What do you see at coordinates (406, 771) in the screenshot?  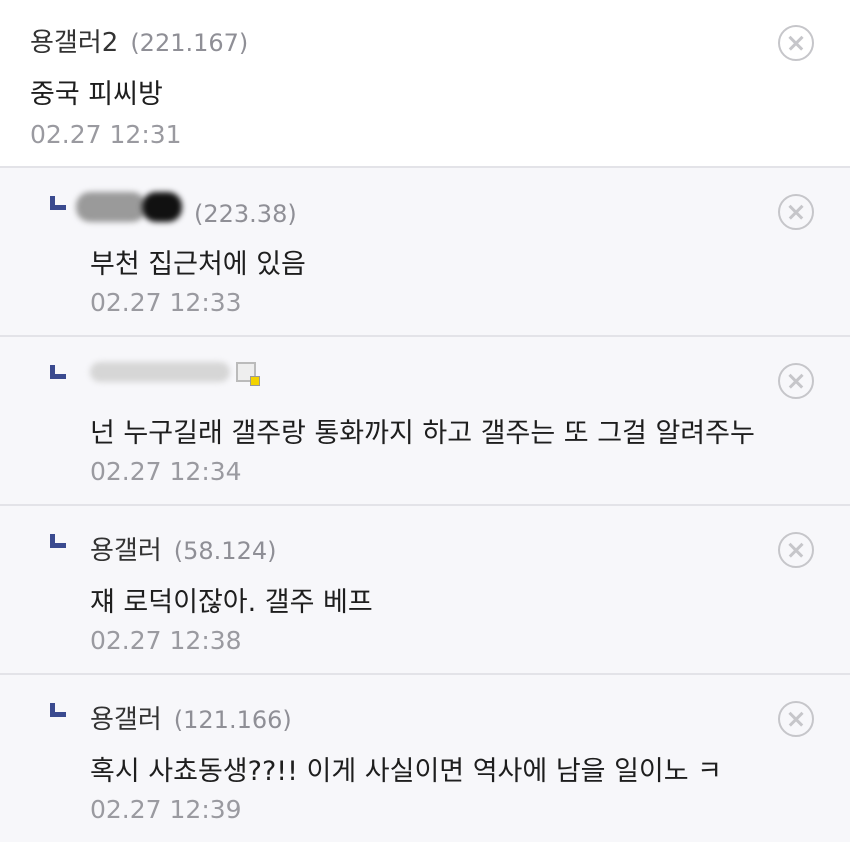 I see `comment-body: 혹시 사쵸동생??!! 이게 사실이면 역사에 남을 일이노 ㅋ` at bounding box center [406, 771].